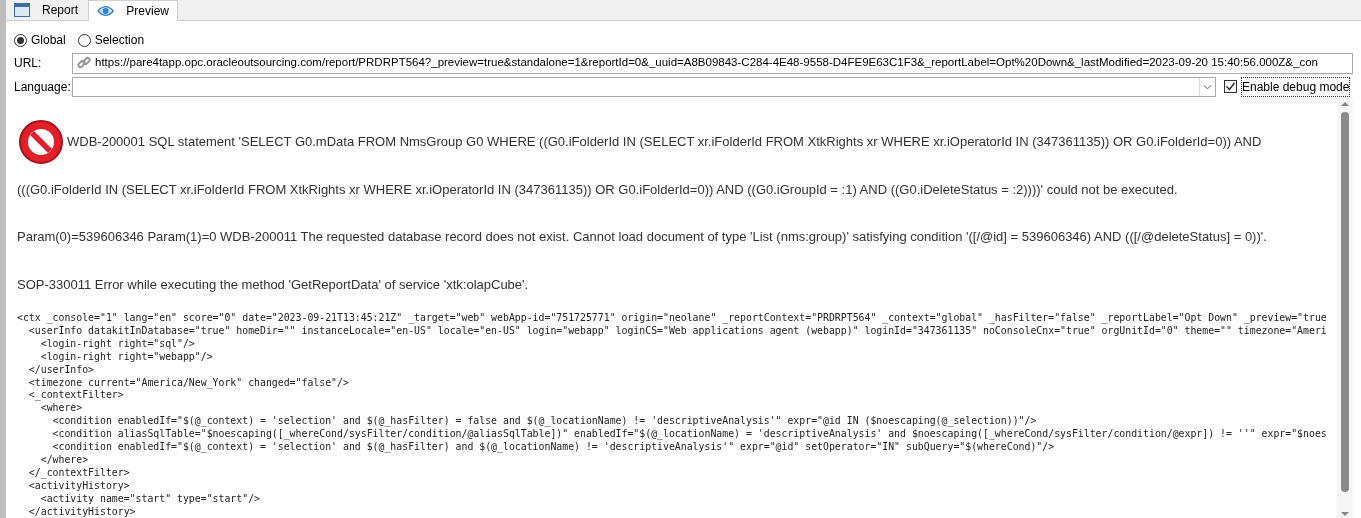 Image resolution: width=1361 pixels, height=518 pixels. Describe the element at coordinates (544, 422) in the screenshot. I see `code-line: <condition enabledIf="$(@_context) = 'selection' and $(@_hasFilter) = false and $(@_locationName) != 'descriptiveAnalysis'" expr="@id IN ($noescaping(@_selection))"/>` at that location.